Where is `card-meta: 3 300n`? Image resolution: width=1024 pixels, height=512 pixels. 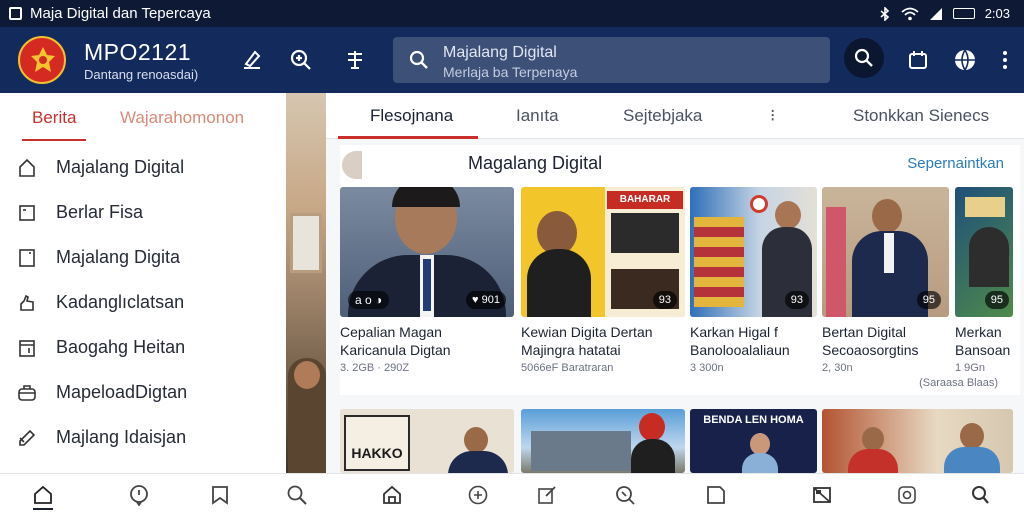 card-meta: 3 300n is located at coordinates (707, 368).